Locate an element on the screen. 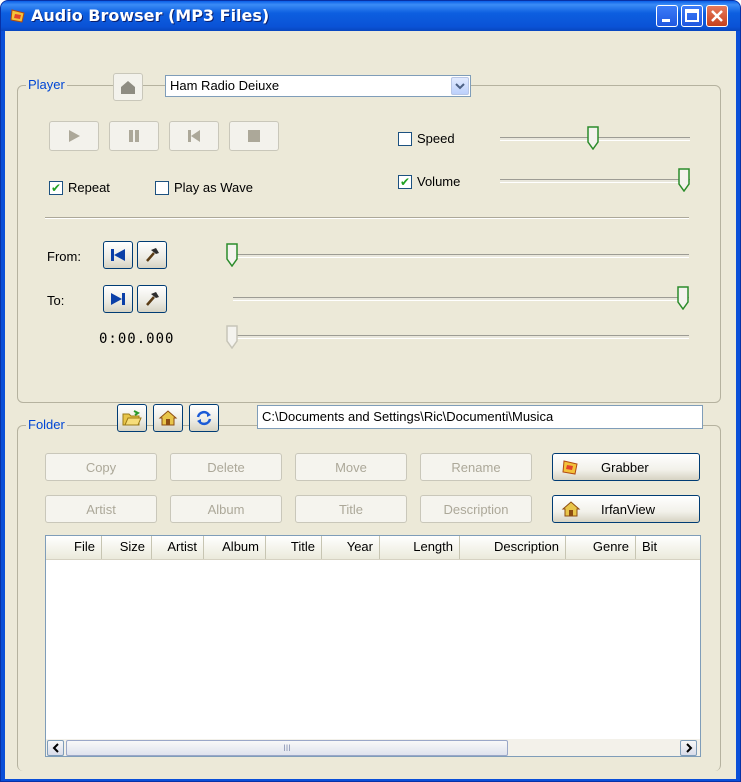 This screenshot has width=741, height=782. to-set-button is located at coordinates (118, 299).